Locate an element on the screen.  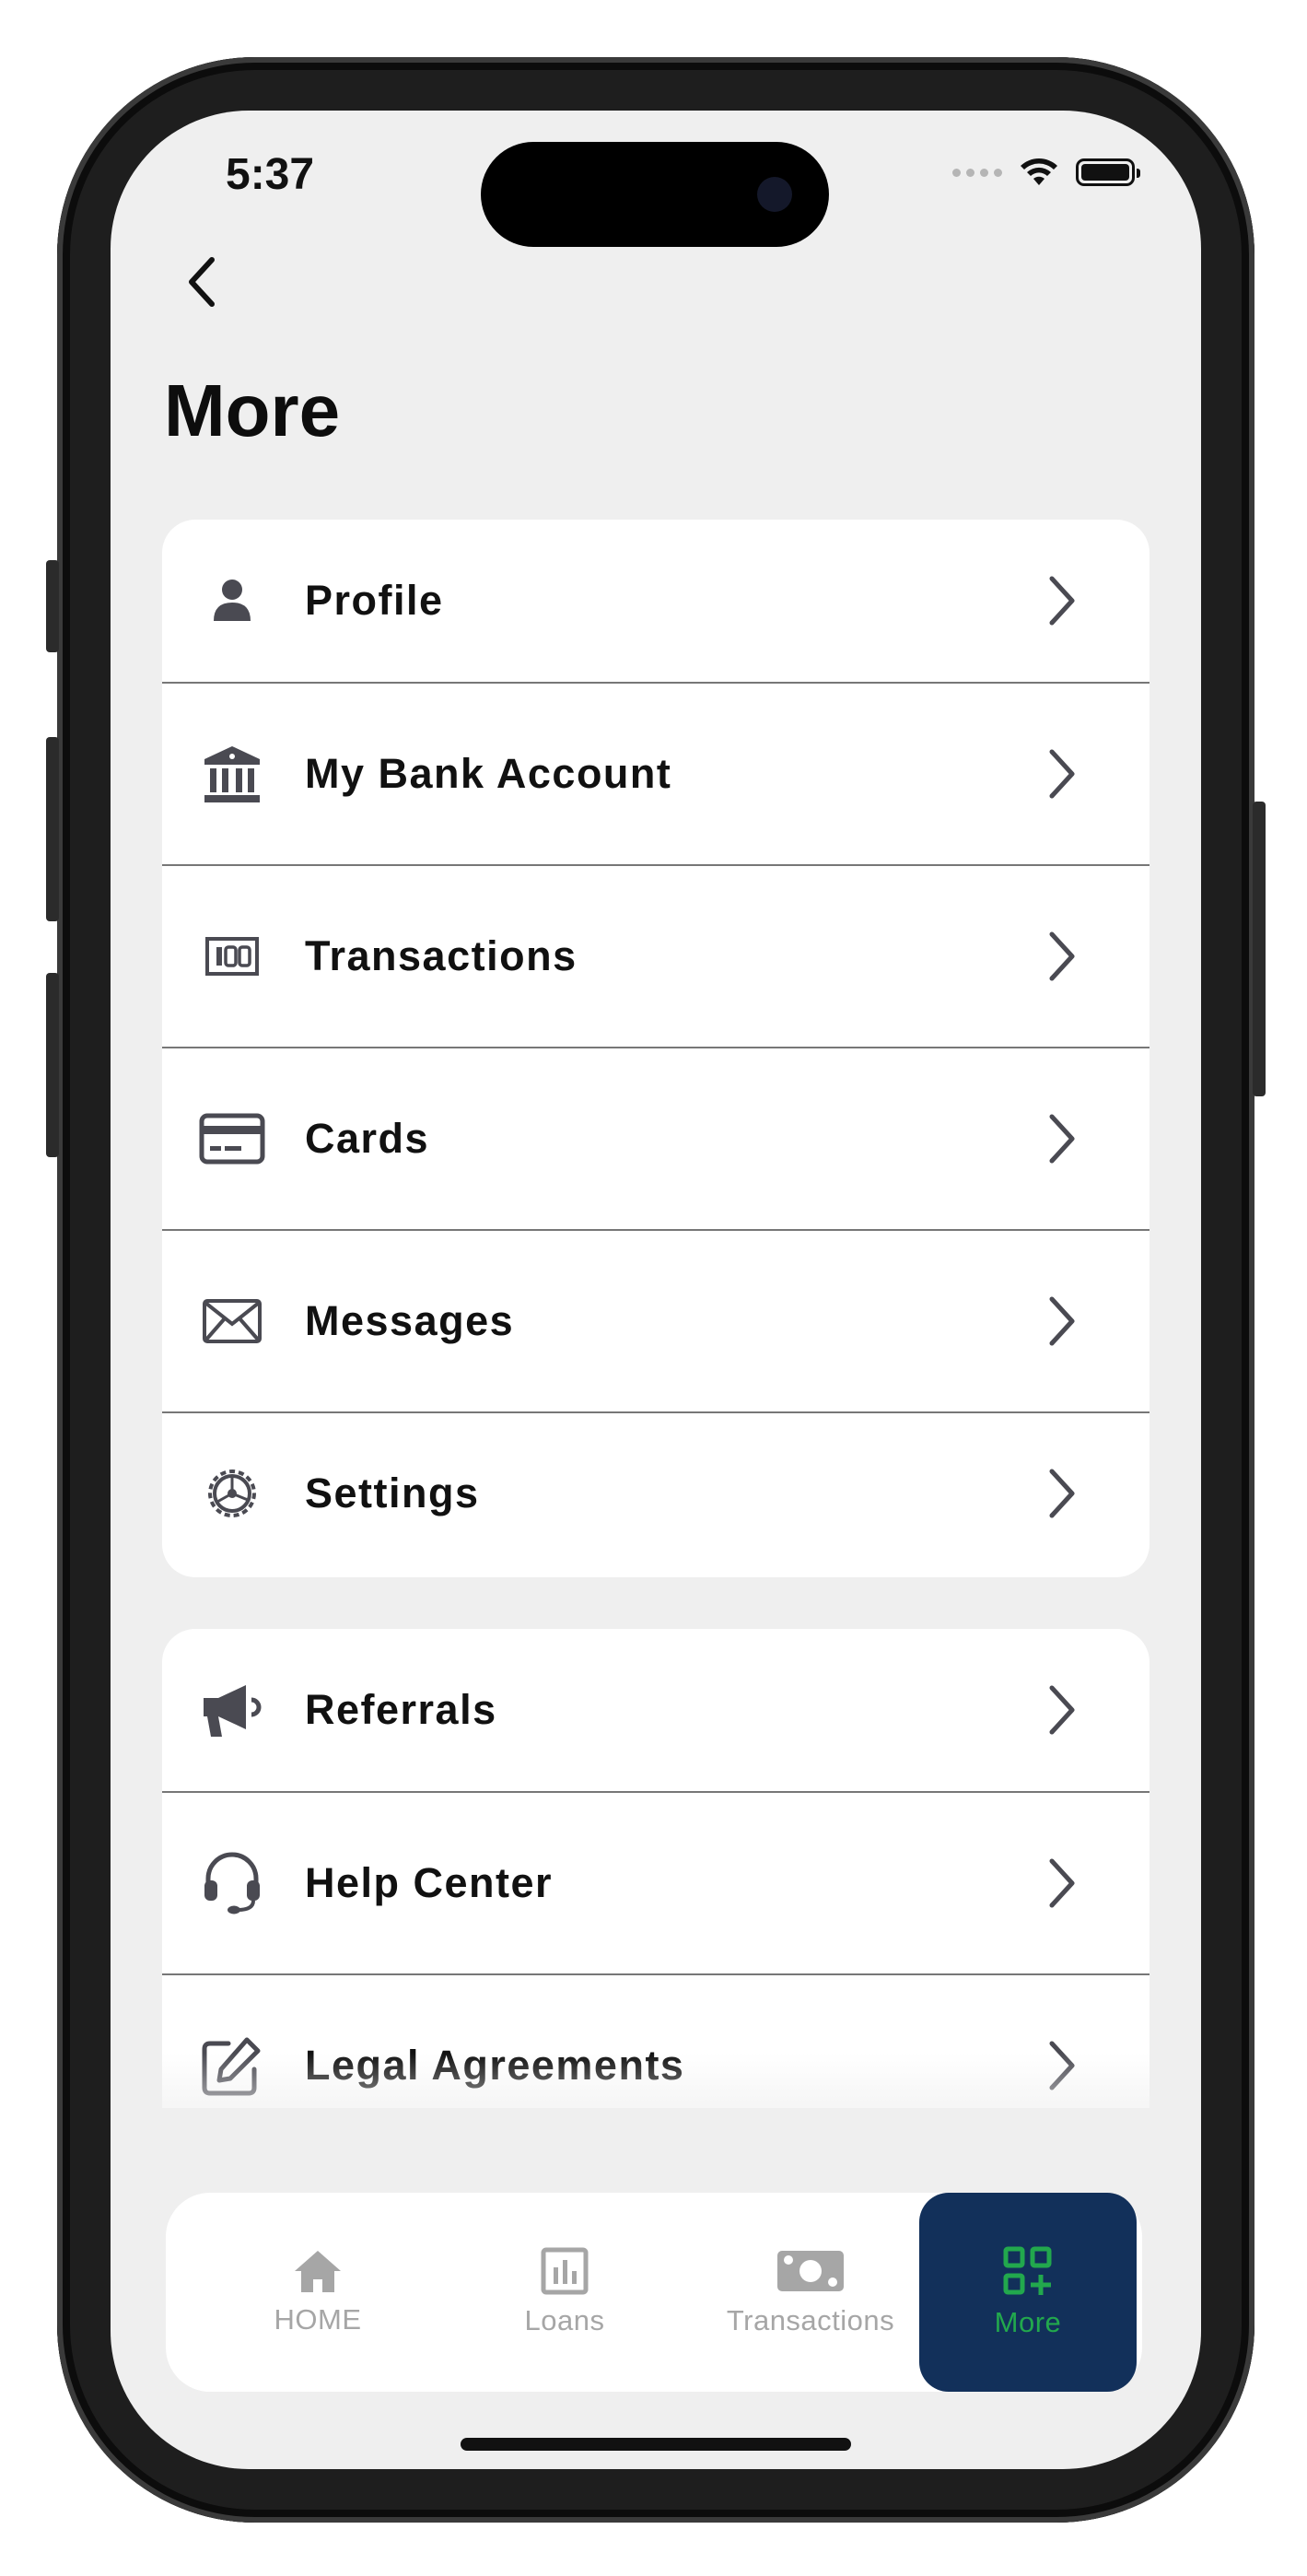
battery-icon is located at coordinates (1108, 172).